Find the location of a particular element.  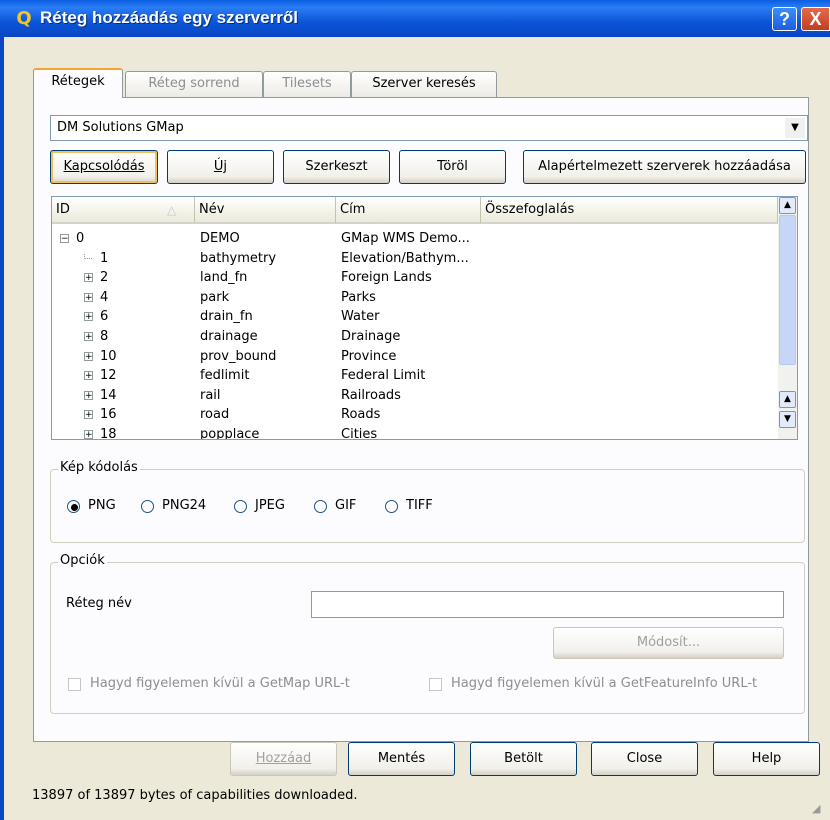

radio-png is located at coordinates (73, 506).